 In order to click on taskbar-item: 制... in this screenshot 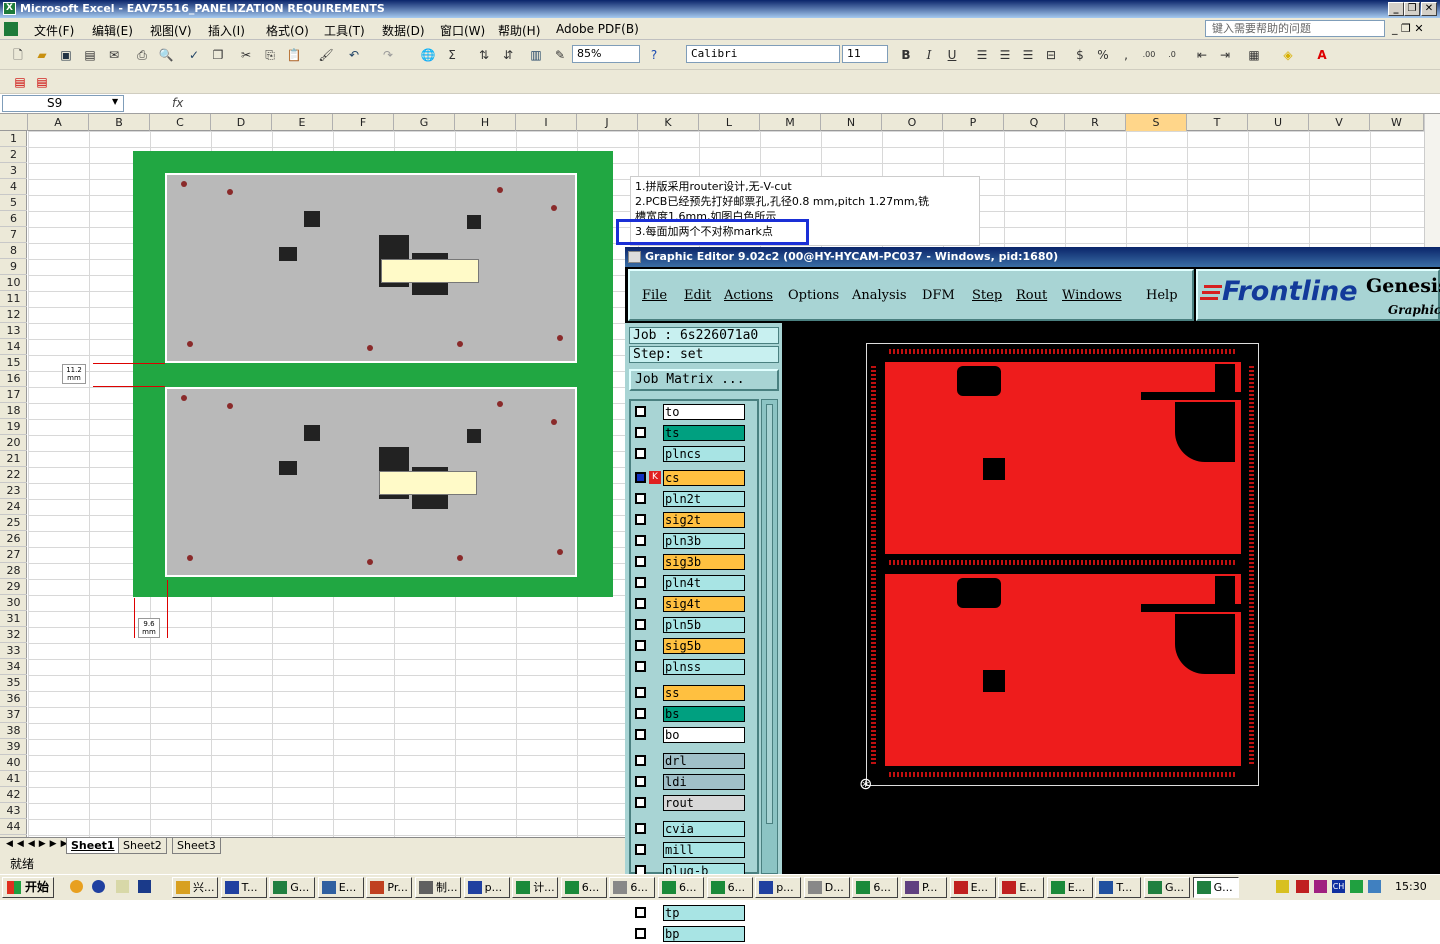, I will do `click(438, 887)`.